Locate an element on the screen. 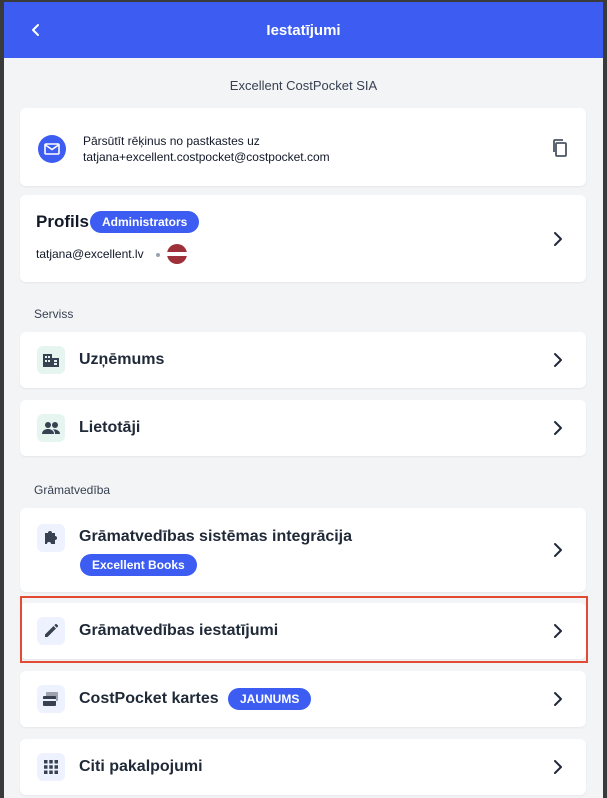 The width and height of the screenshot is (607, 798). menu-item-label: Citi pakalpojumi is located at coordinates (141, 766).